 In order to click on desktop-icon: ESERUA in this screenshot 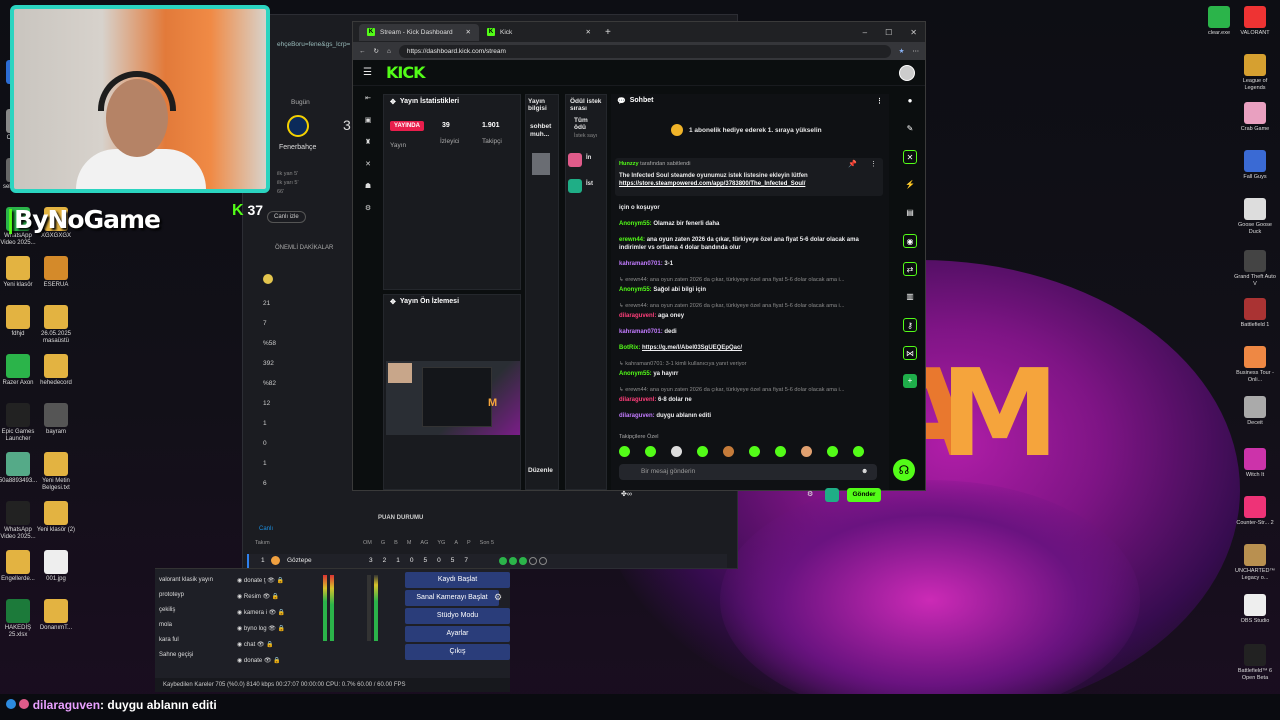, I will do `click(56, 272)`.